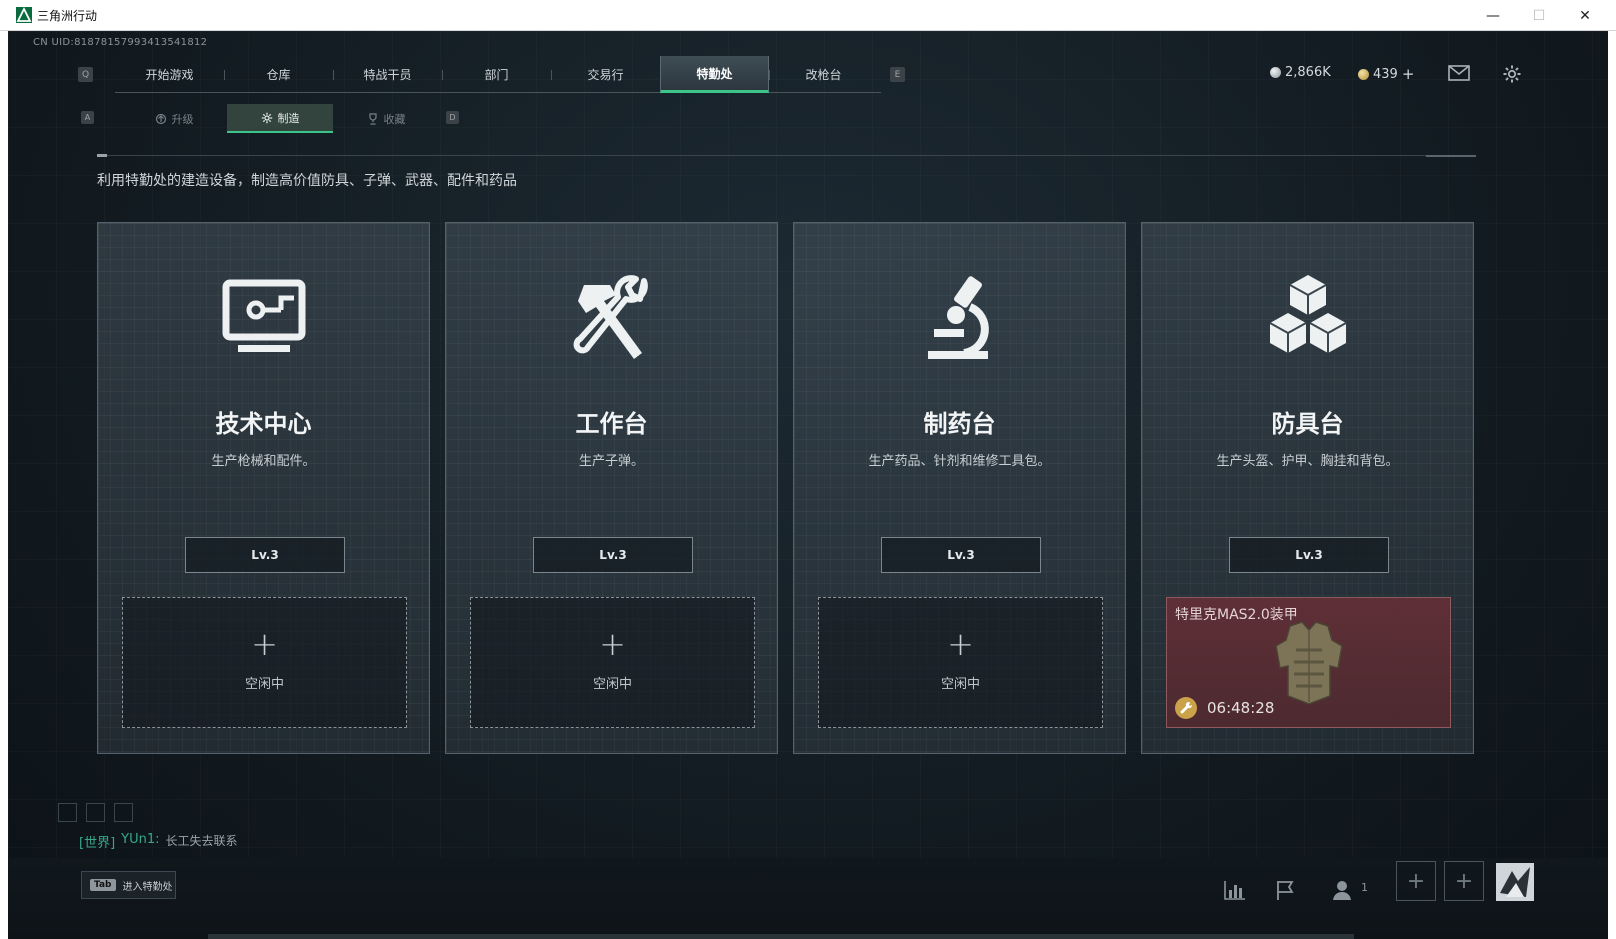  Describe the element at coordinates (1585, 15) in the screenshot. I see `close-button: ✕` at that location.